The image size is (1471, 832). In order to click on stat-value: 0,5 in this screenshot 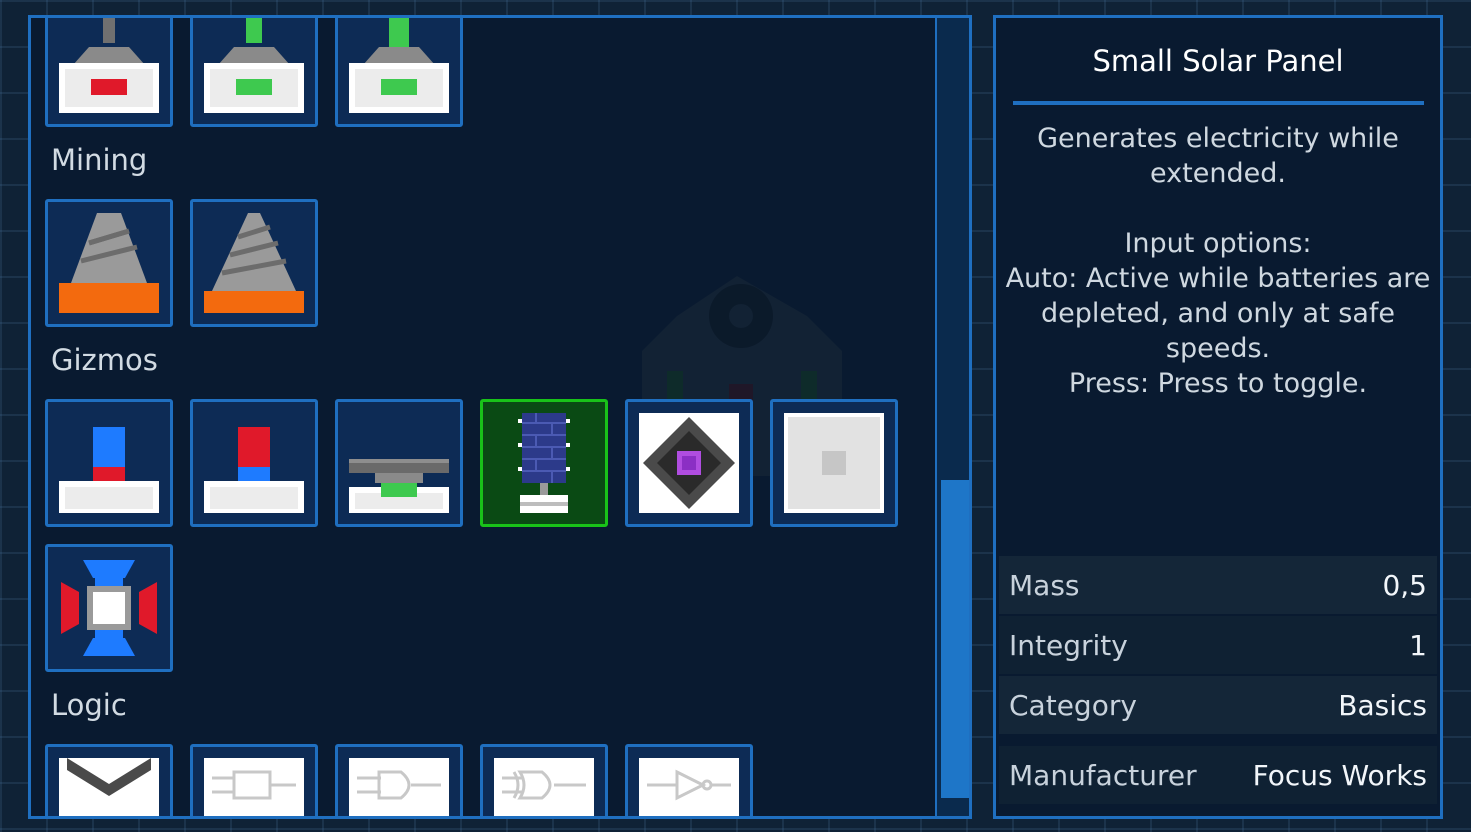, I will do `click(1404, 585)`.